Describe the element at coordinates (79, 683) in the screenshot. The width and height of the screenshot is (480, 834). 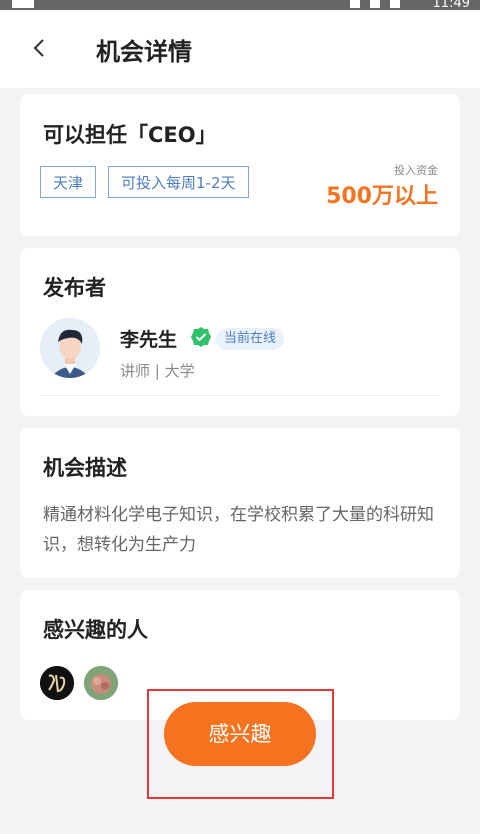
I see `interested-people-list` at that location.